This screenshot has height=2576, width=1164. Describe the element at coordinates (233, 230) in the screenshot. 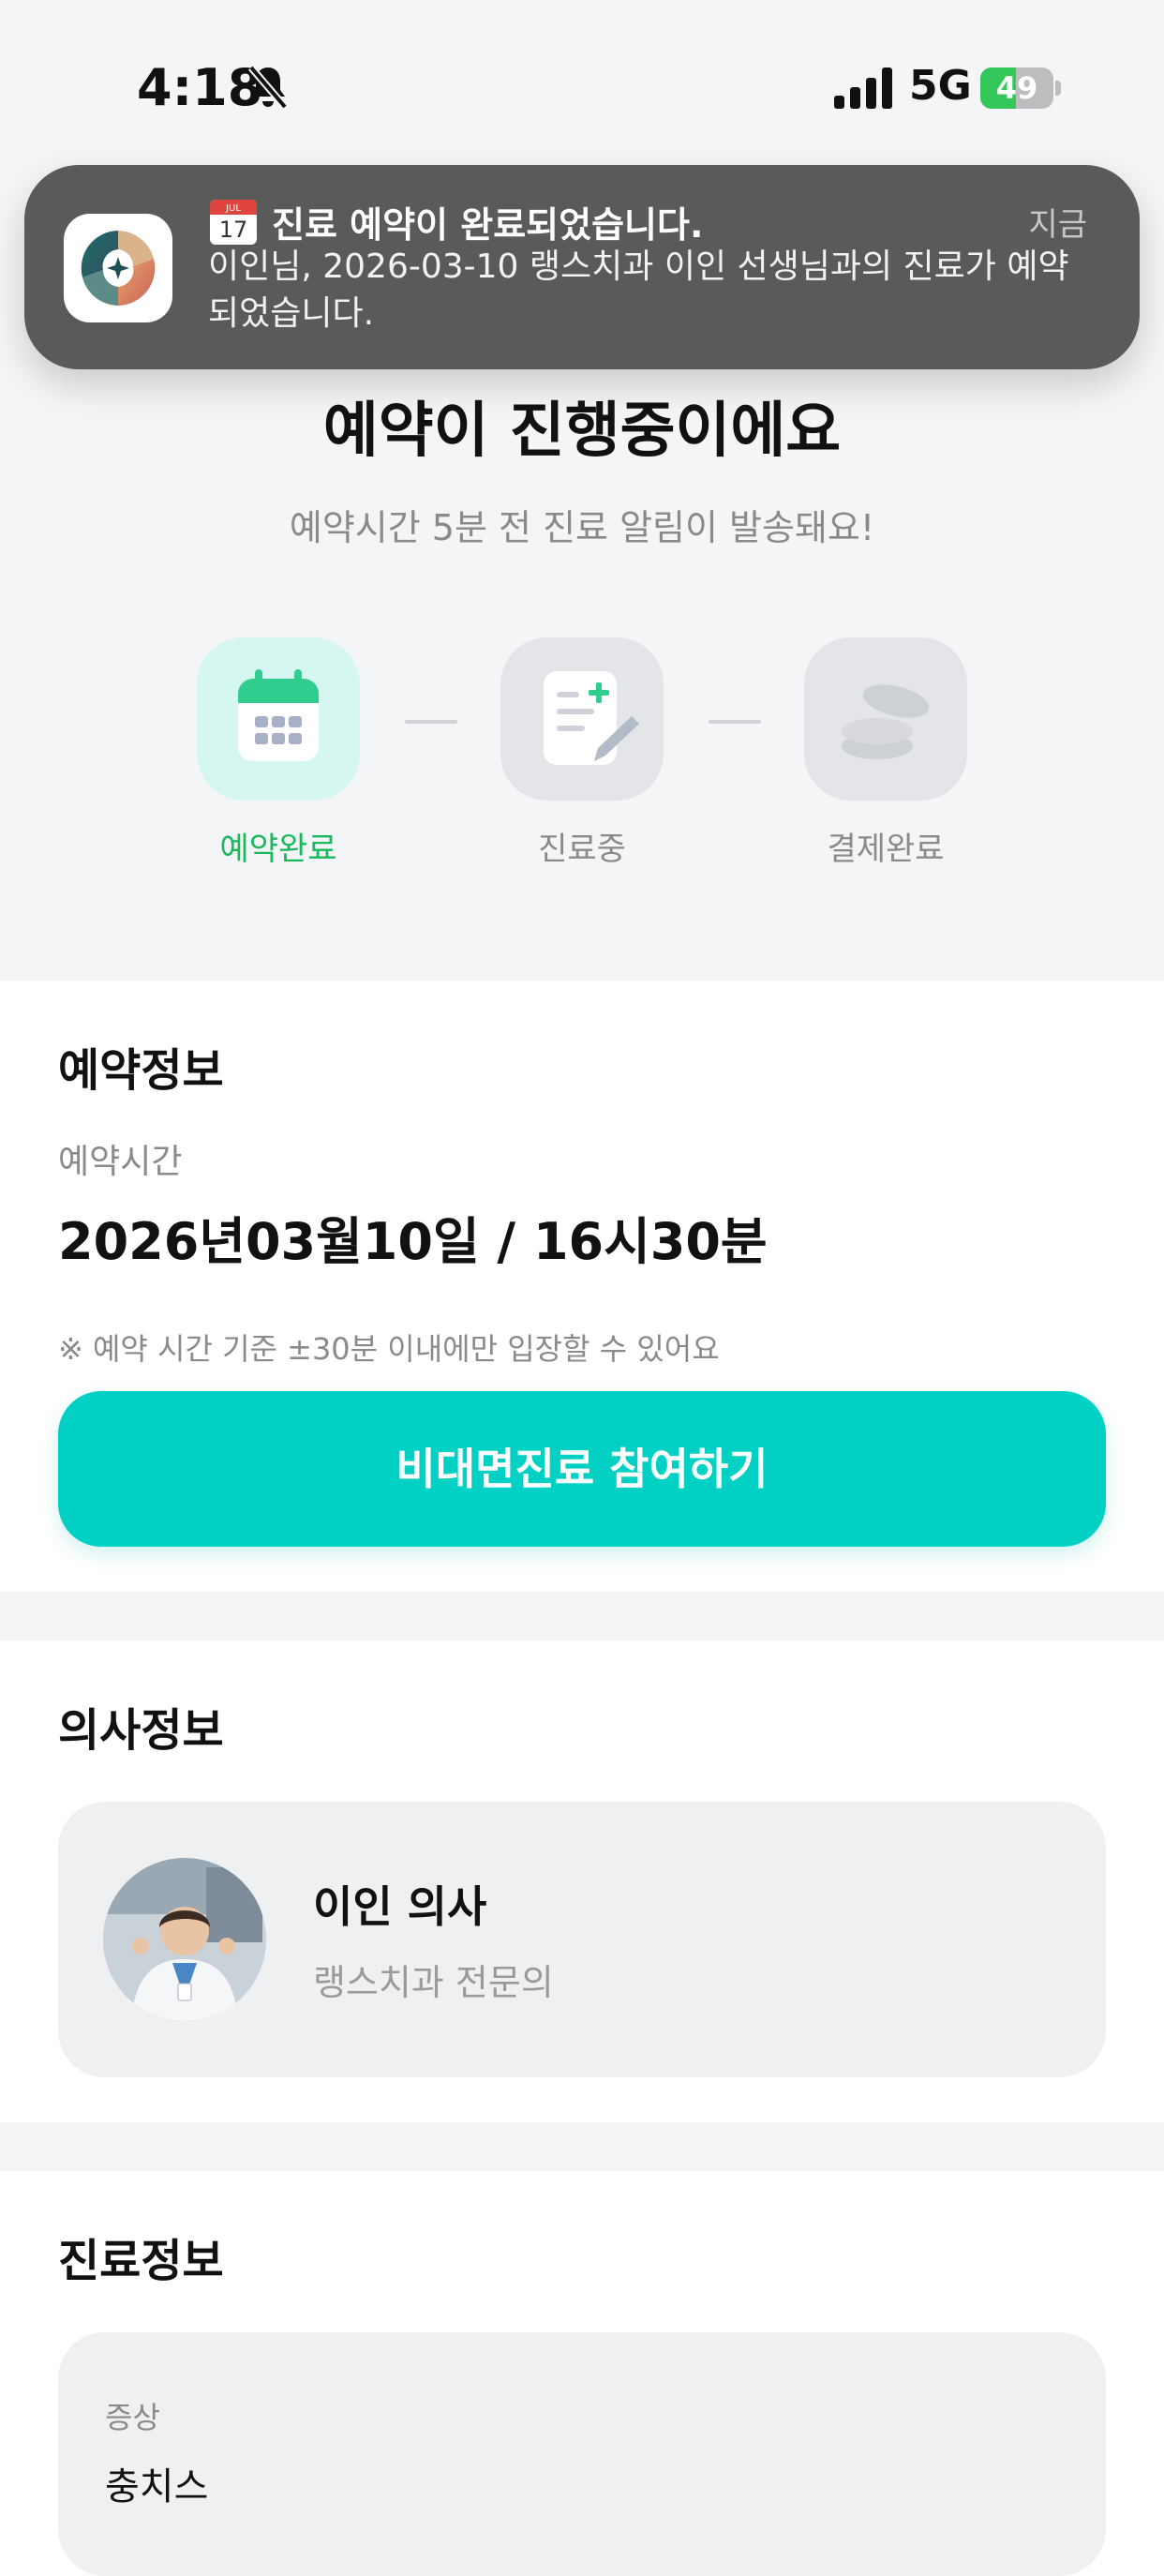

I see `svg-text: 17` at that location.